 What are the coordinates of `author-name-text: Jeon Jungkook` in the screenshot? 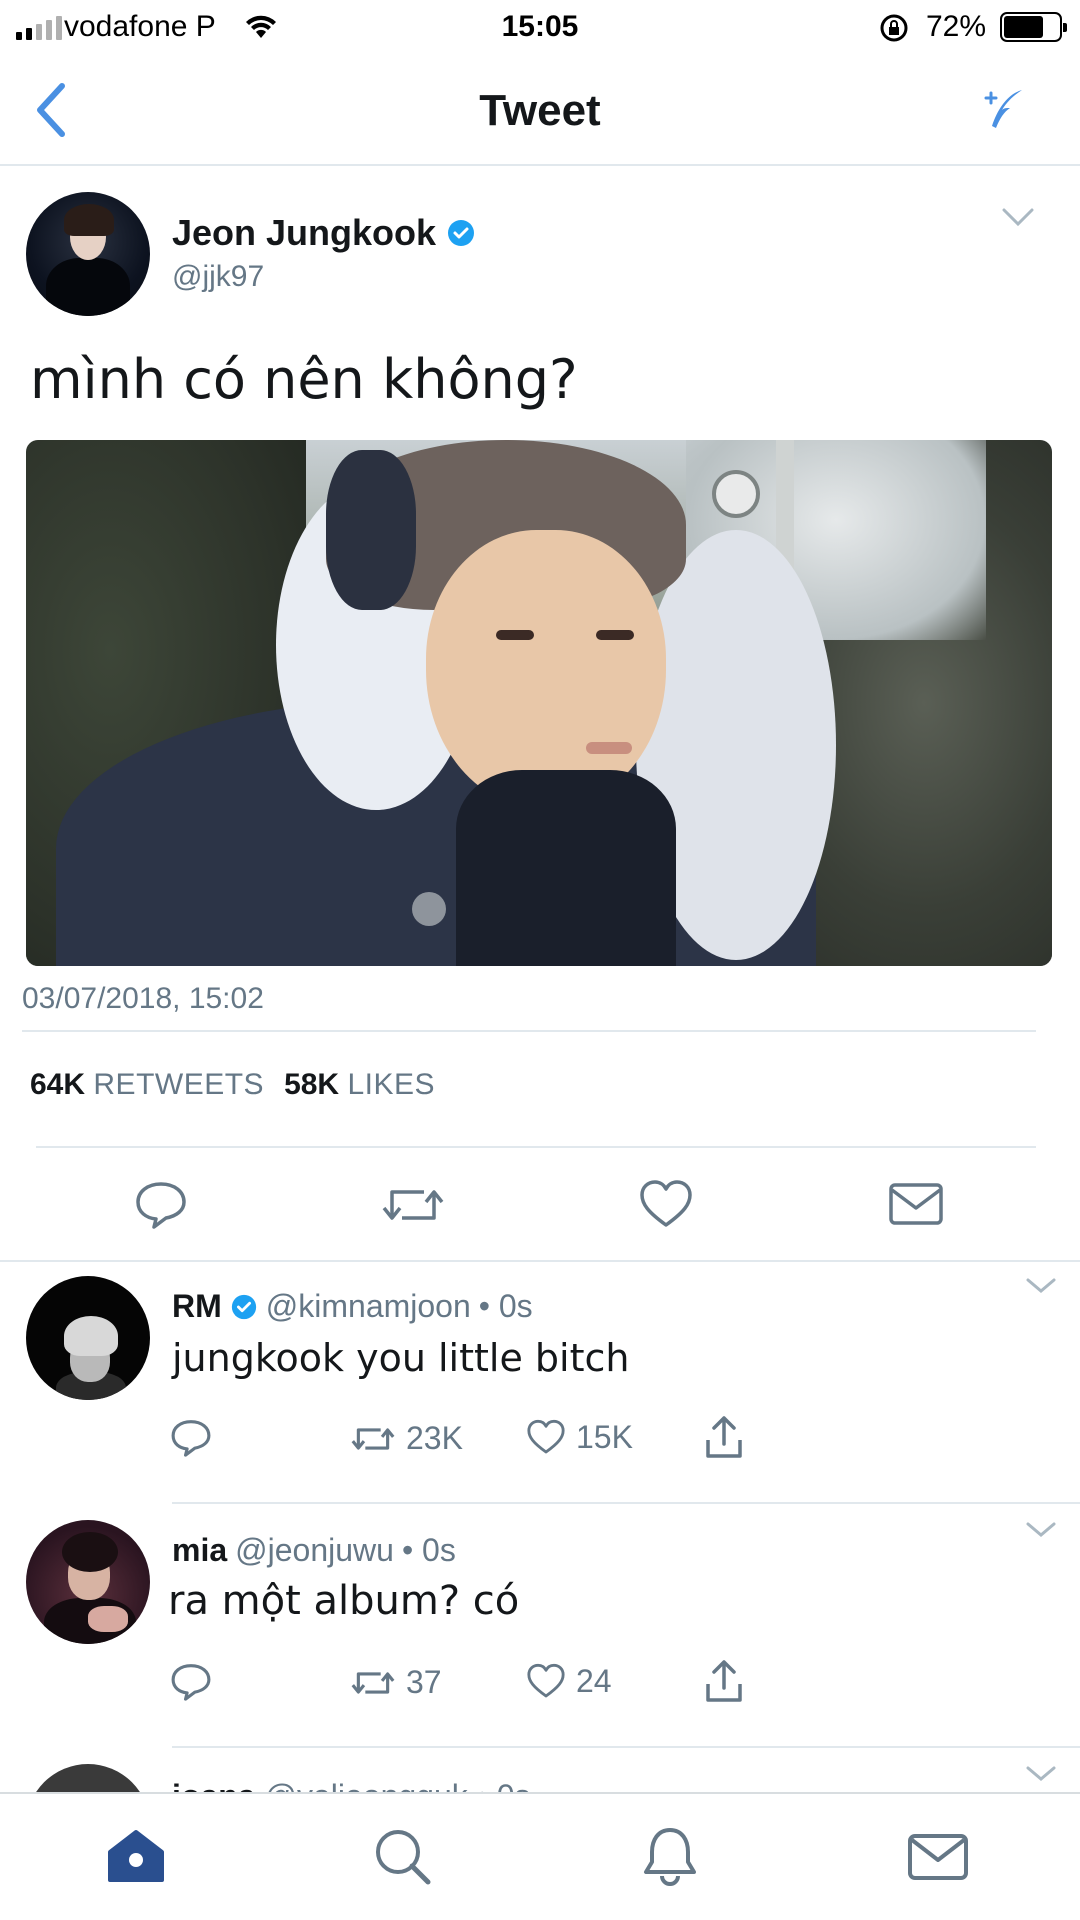 It's located at (304, 232).